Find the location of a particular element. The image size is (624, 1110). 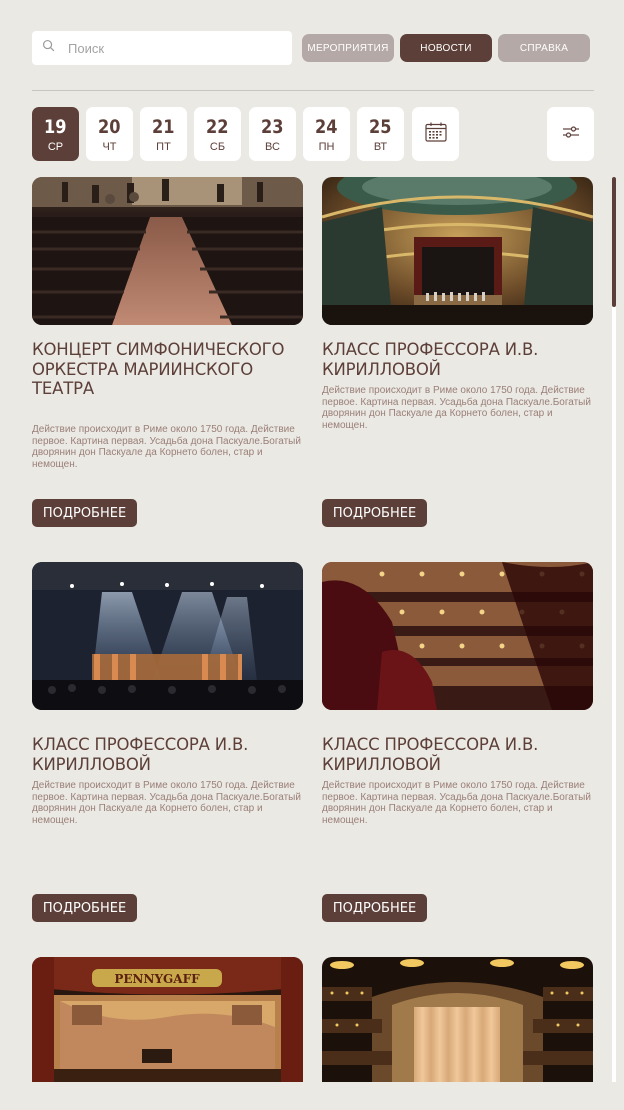

filter-button is located at coordinates (570, 134).